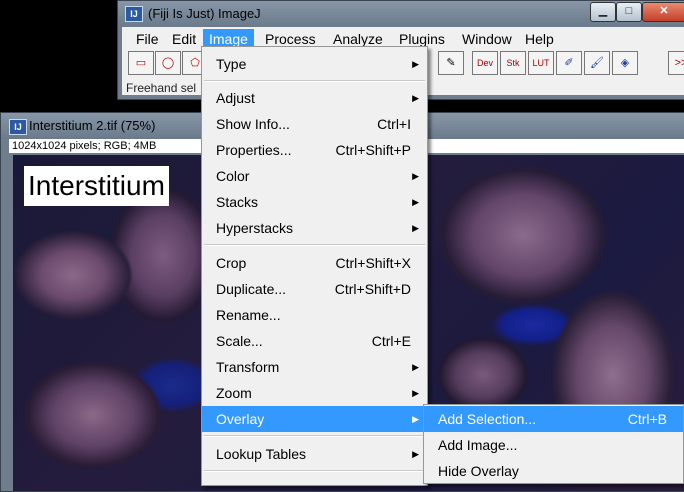 Image resolution: width=684 pixels, height=492 pixels. Describe the element at coordinates (168, 63) in the screenshot. I see `oval-tool-icon: ◯` at that location.